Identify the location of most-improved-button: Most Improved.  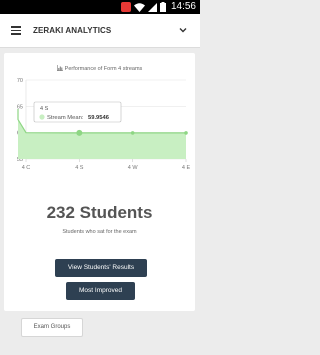
(100, 291).